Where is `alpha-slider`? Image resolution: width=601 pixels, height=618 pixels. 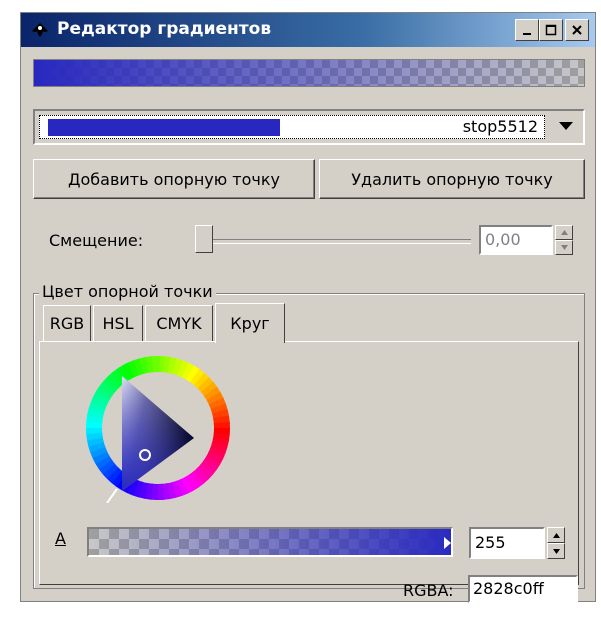 alpha-slider is located at coordinates (270, 542).